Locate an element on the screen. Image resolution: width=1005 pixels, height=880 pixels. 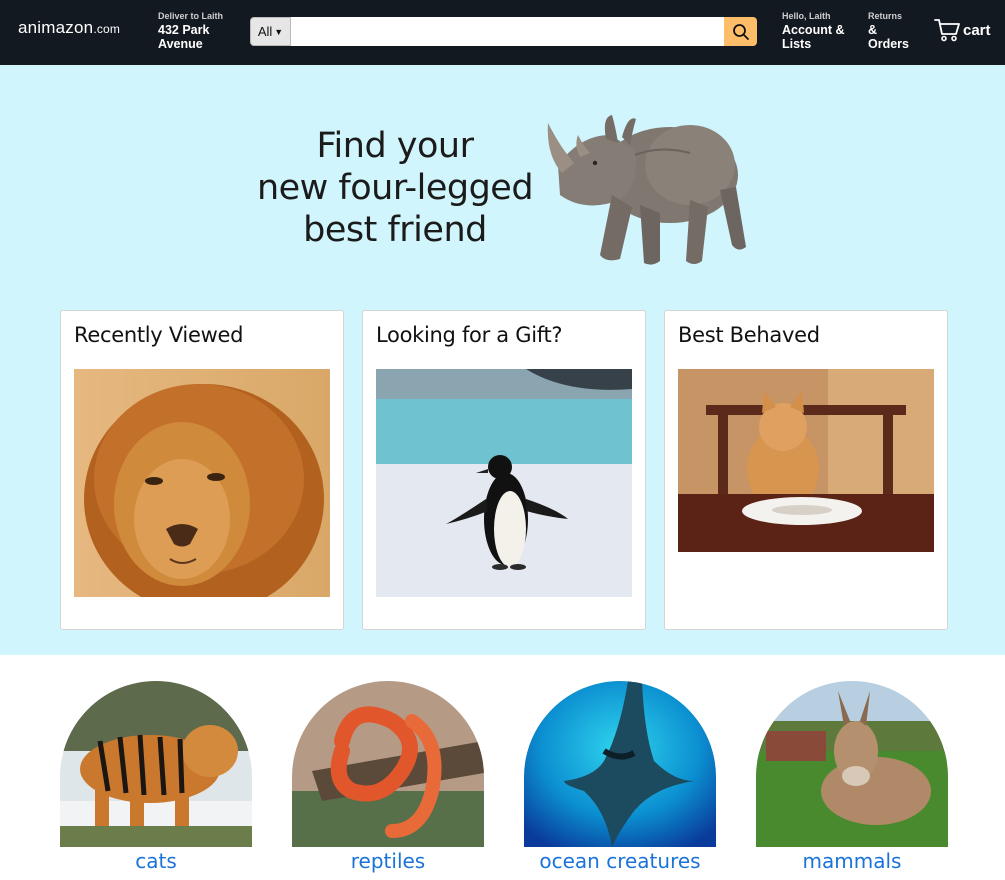
lion-image is located at coordinates (202, 483).